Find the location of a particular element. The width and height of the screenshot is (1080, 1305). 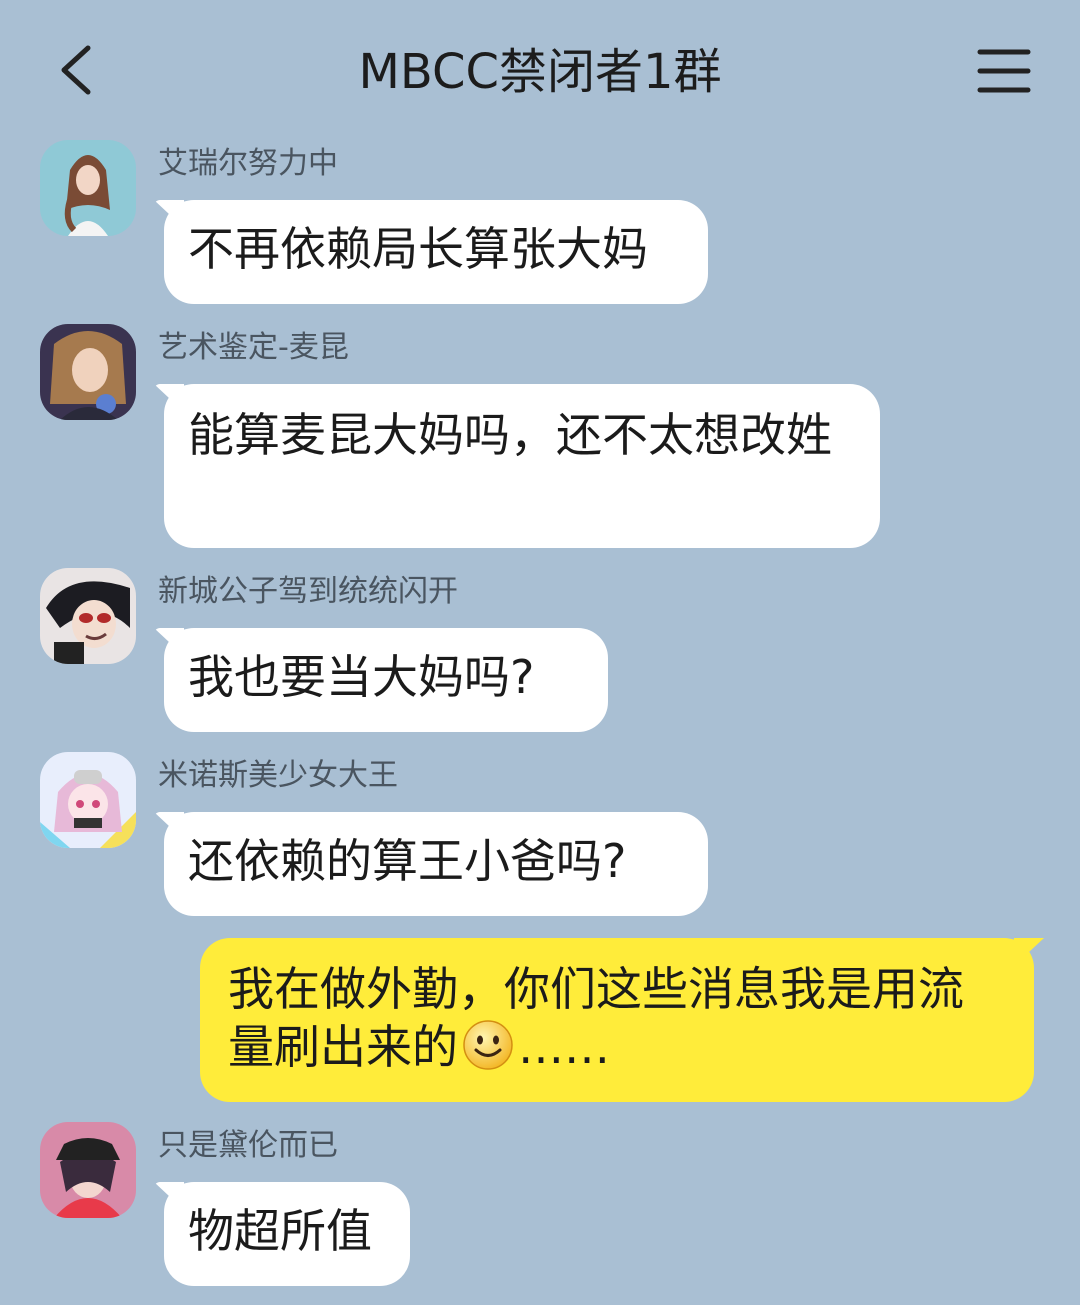

smiling-face-emoji-icon is located at coordinates (488, 1045).